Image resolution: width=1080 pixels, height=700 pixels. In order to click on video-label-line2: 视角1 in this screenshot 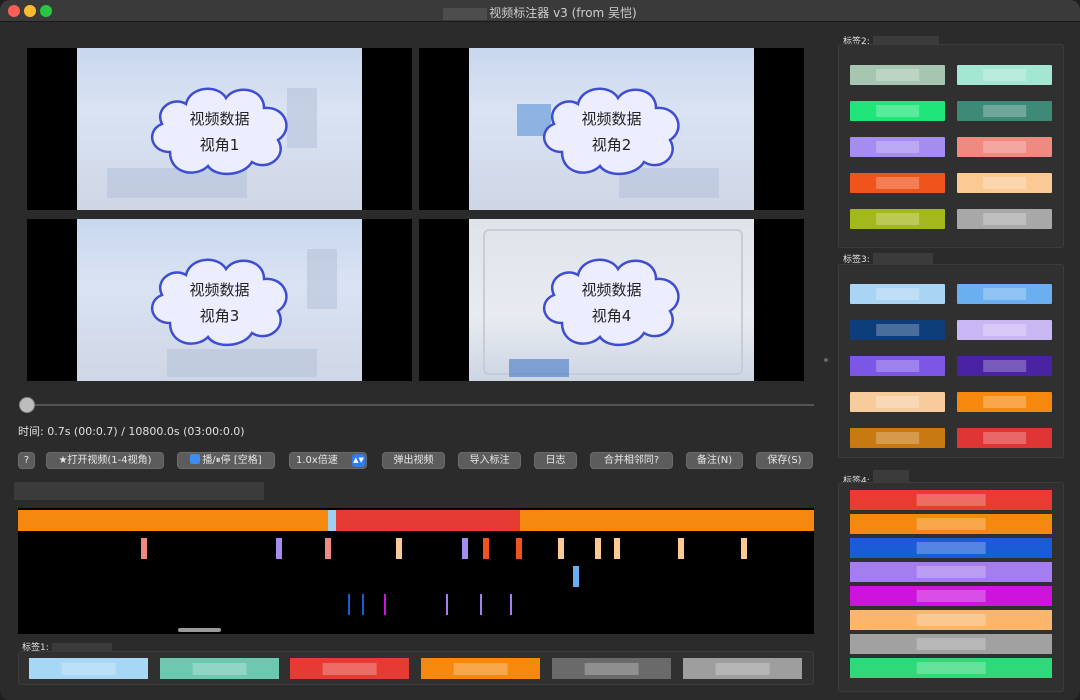, I will do `click(219, 145)`.